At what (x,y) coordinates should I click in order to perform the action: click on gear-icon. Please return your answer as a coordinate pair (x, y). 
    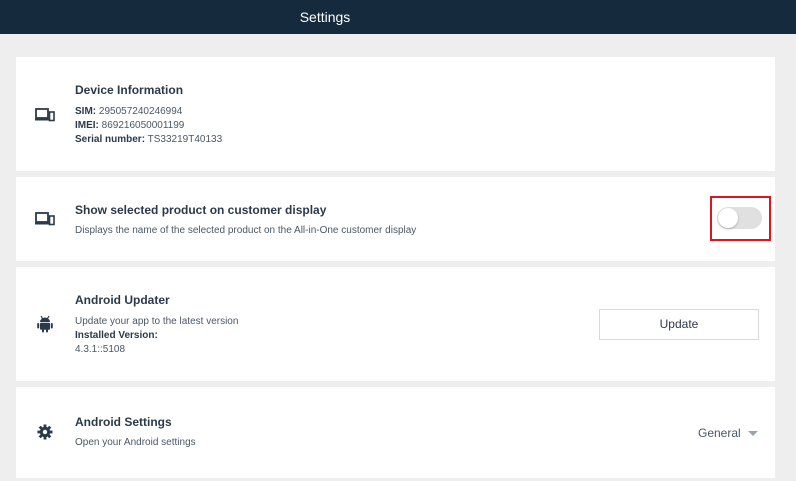
    Looking at the image, I should click on (45, 432).